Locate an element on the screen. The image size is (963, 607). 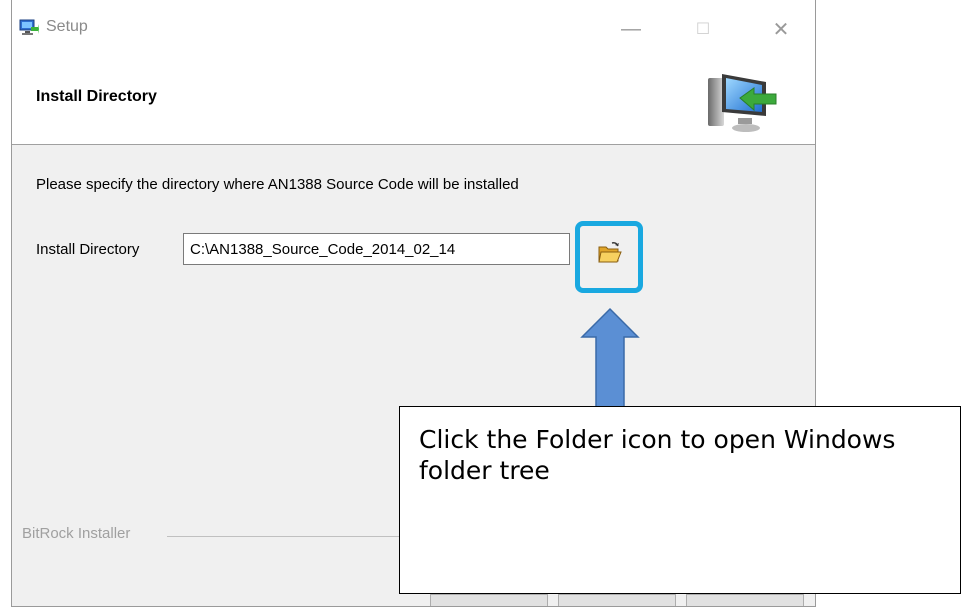
setup-app-icon is located at coordinates (29, 27).